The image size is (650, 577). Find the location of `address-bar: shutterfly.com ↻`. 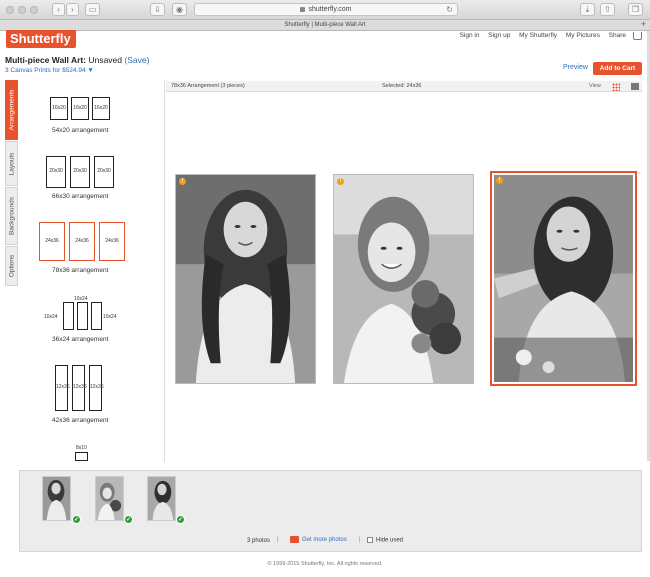

address-bar: shutterfly.com ↻ is located at coordinates (326, 9).